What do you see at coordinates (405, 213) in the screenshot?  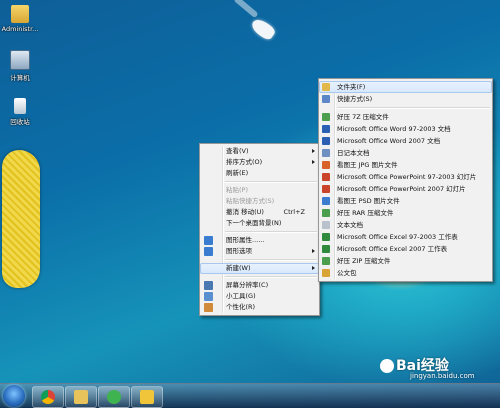 I see `new-rar-archive-item: 好压 RAR 压缩文件` at bounding box center [405, 213].